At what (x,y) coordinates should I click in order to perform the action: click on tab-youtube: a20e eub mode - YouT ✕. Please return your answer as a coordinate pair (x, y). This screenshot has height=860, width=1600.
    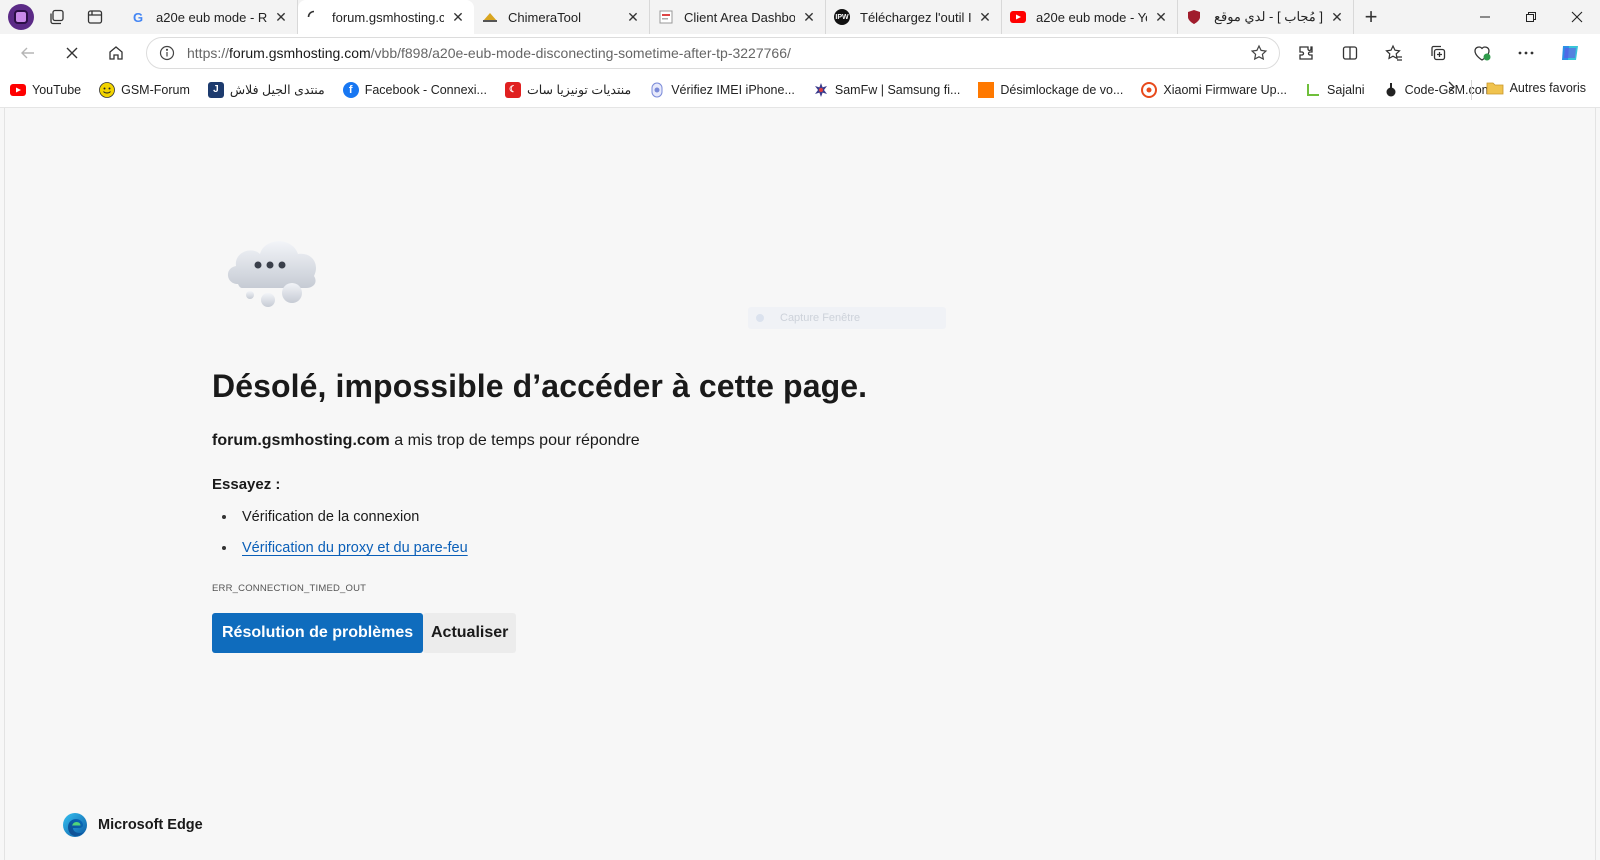
    Looking at the image, I should click on (1090, 17).